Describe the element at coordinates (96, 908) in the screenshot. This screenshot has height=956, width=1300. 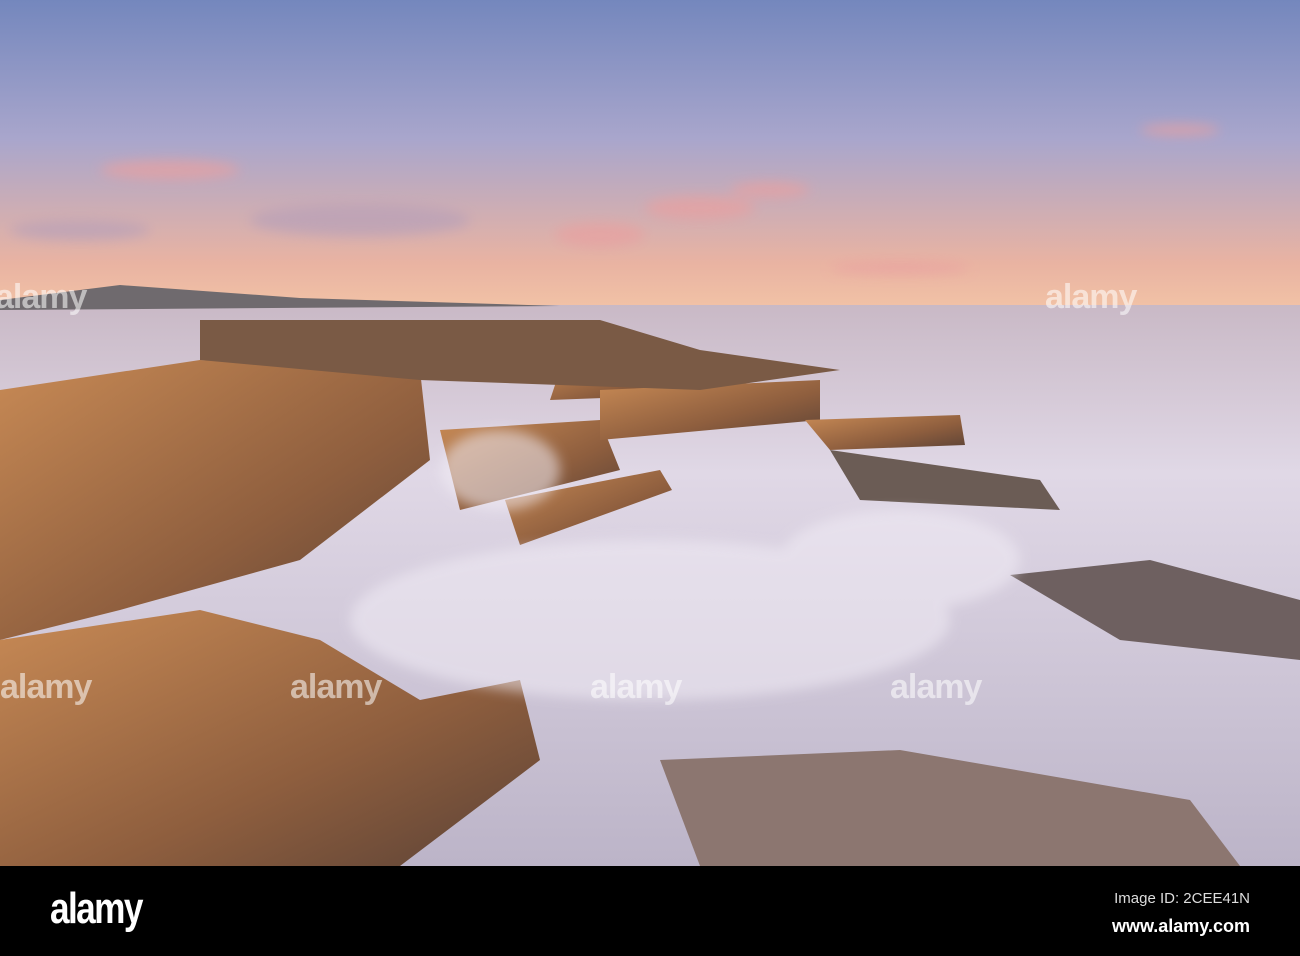
I see `alamy-logo: alamy` at that location.